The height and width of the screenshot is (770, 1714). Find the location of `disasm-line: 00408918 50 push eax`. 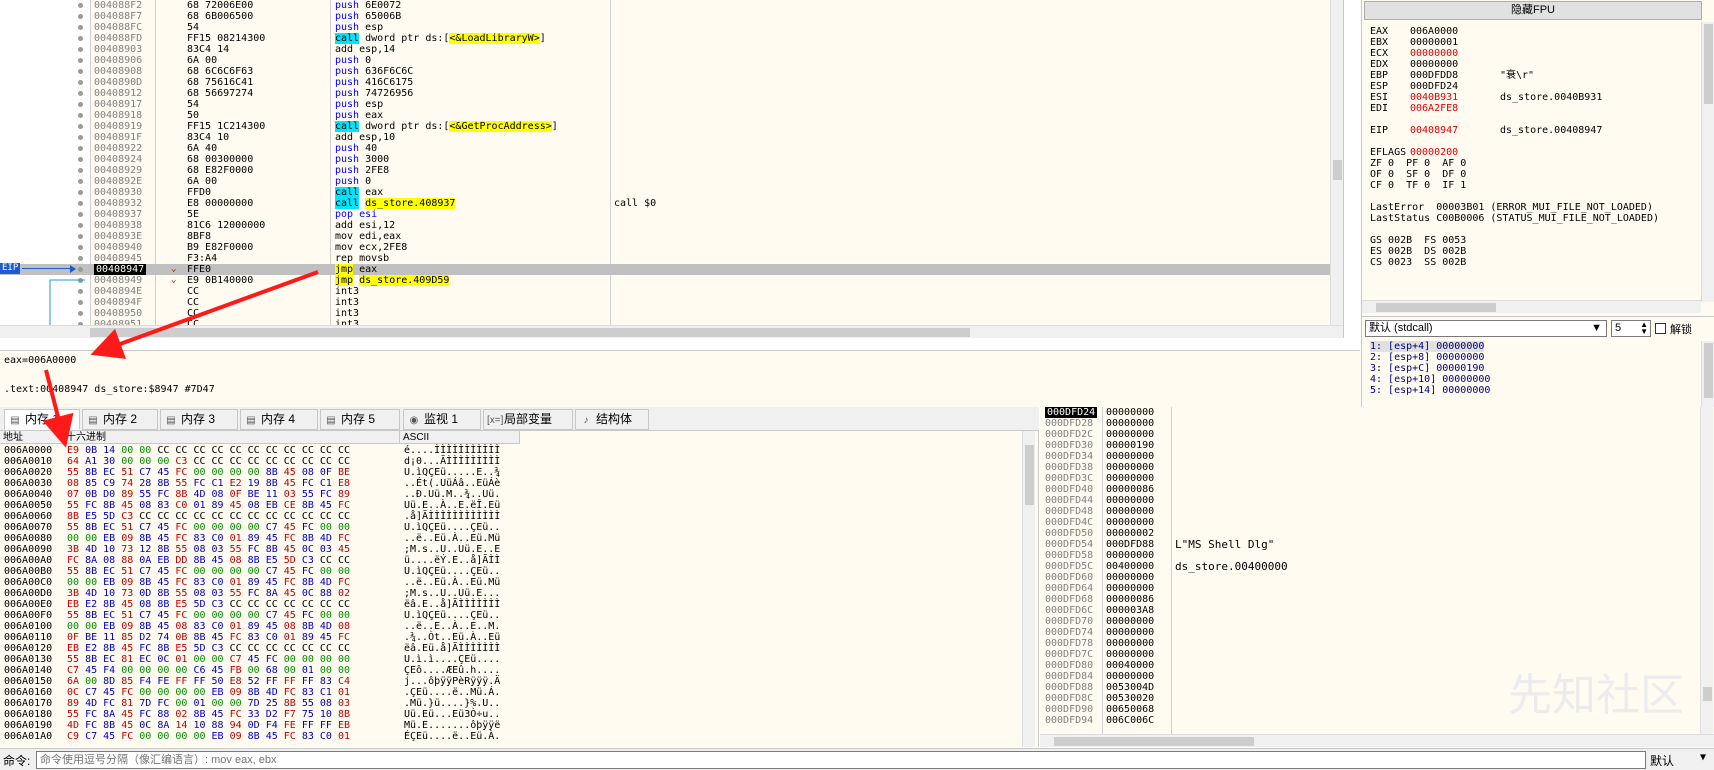

disasm-line: 00408918 50 push eax is located at coordinates (671, 115).